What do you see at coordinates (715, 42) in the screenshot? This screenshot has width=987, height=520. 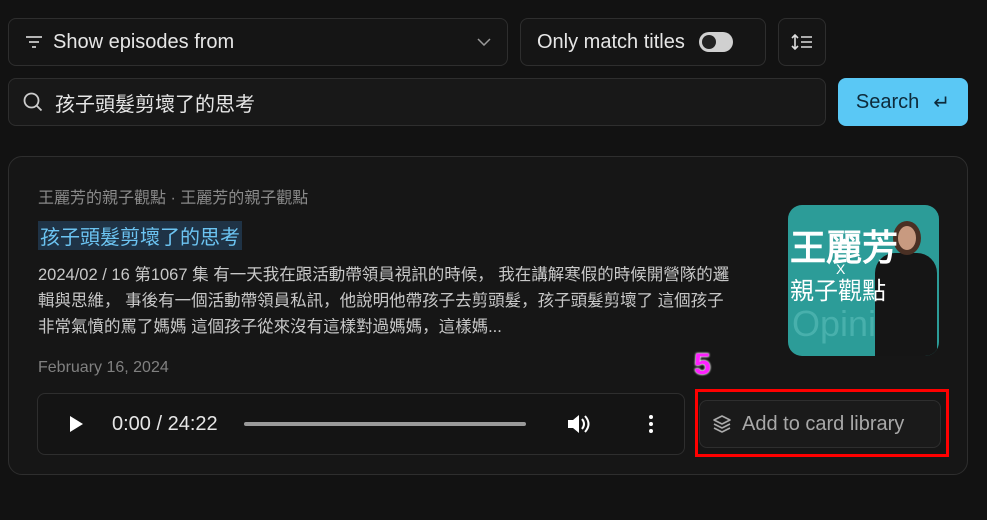 I see `toggle-switch` at bounding box center [715, 42].